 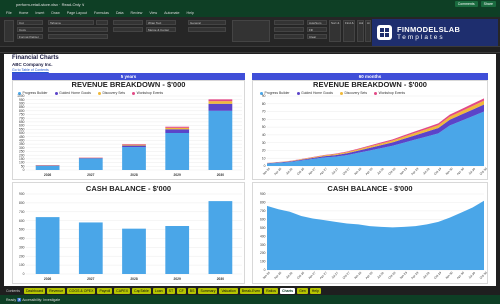 What do you see at coordinates (102, 22) in the screenshot?
I see `font-size-select` at bounding box center [102, 22].